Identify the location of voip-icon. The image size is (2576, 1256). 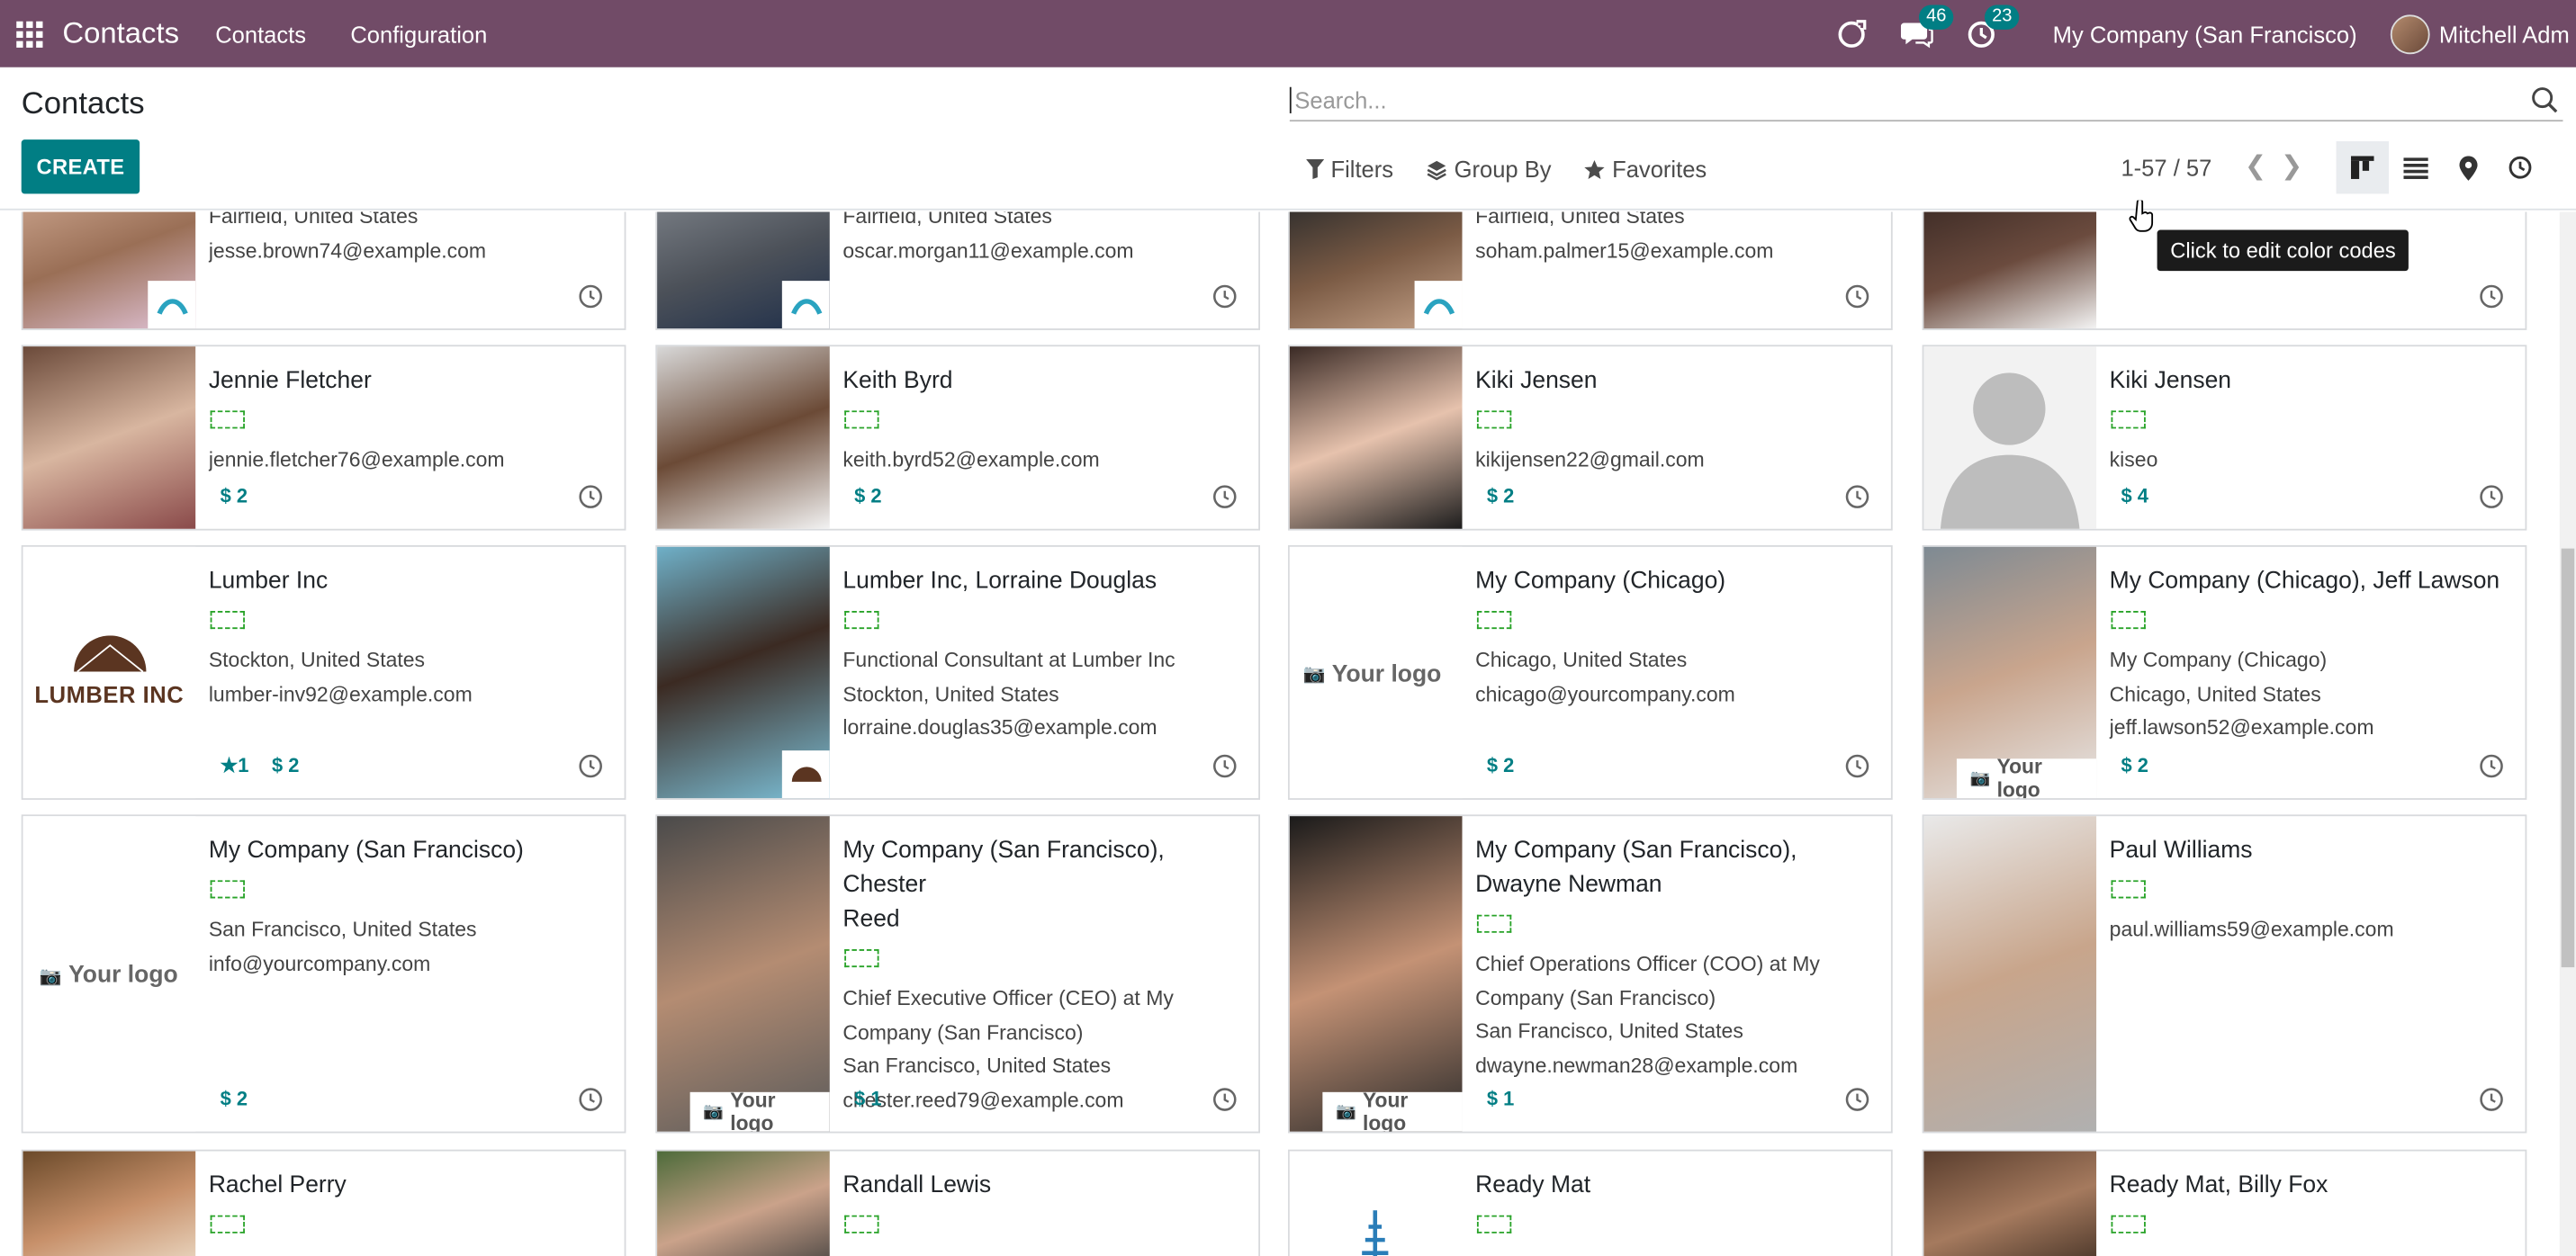
(1852, 34).